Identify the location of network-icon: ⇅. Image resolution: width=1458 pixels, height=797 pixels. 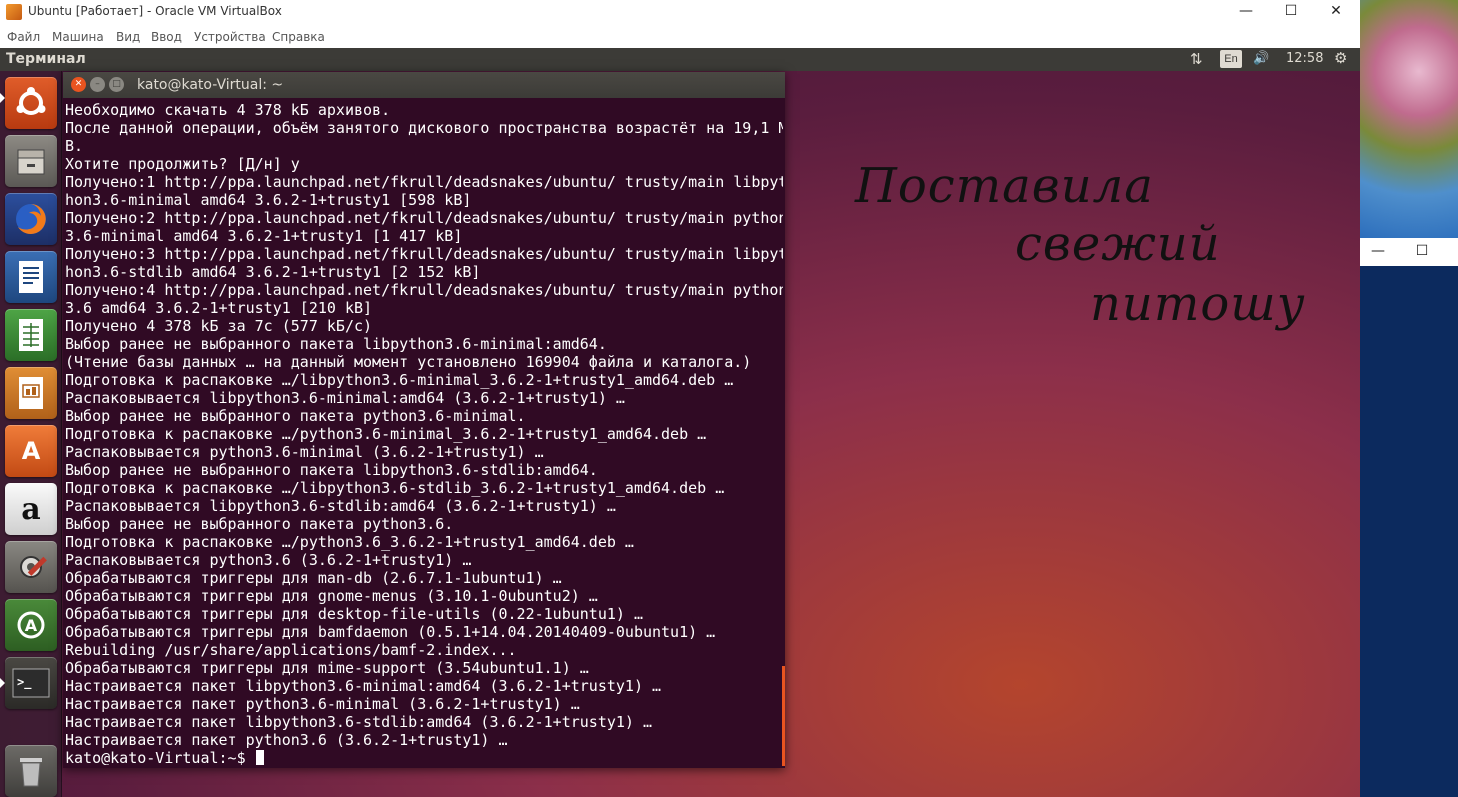
(1196, 59).